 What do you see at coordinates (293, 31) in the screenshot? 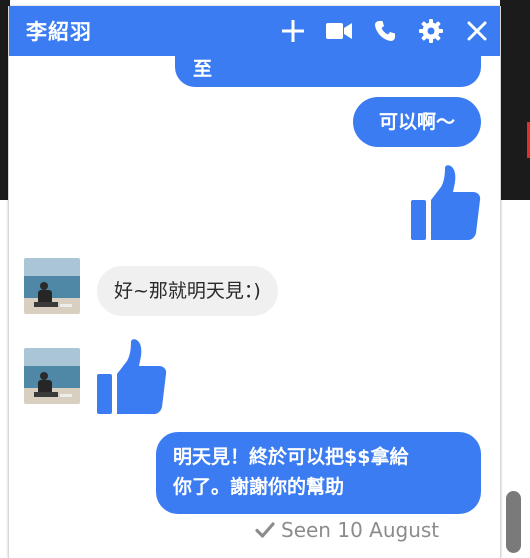
I see `plus-icon` at bounding box center [293, 31].